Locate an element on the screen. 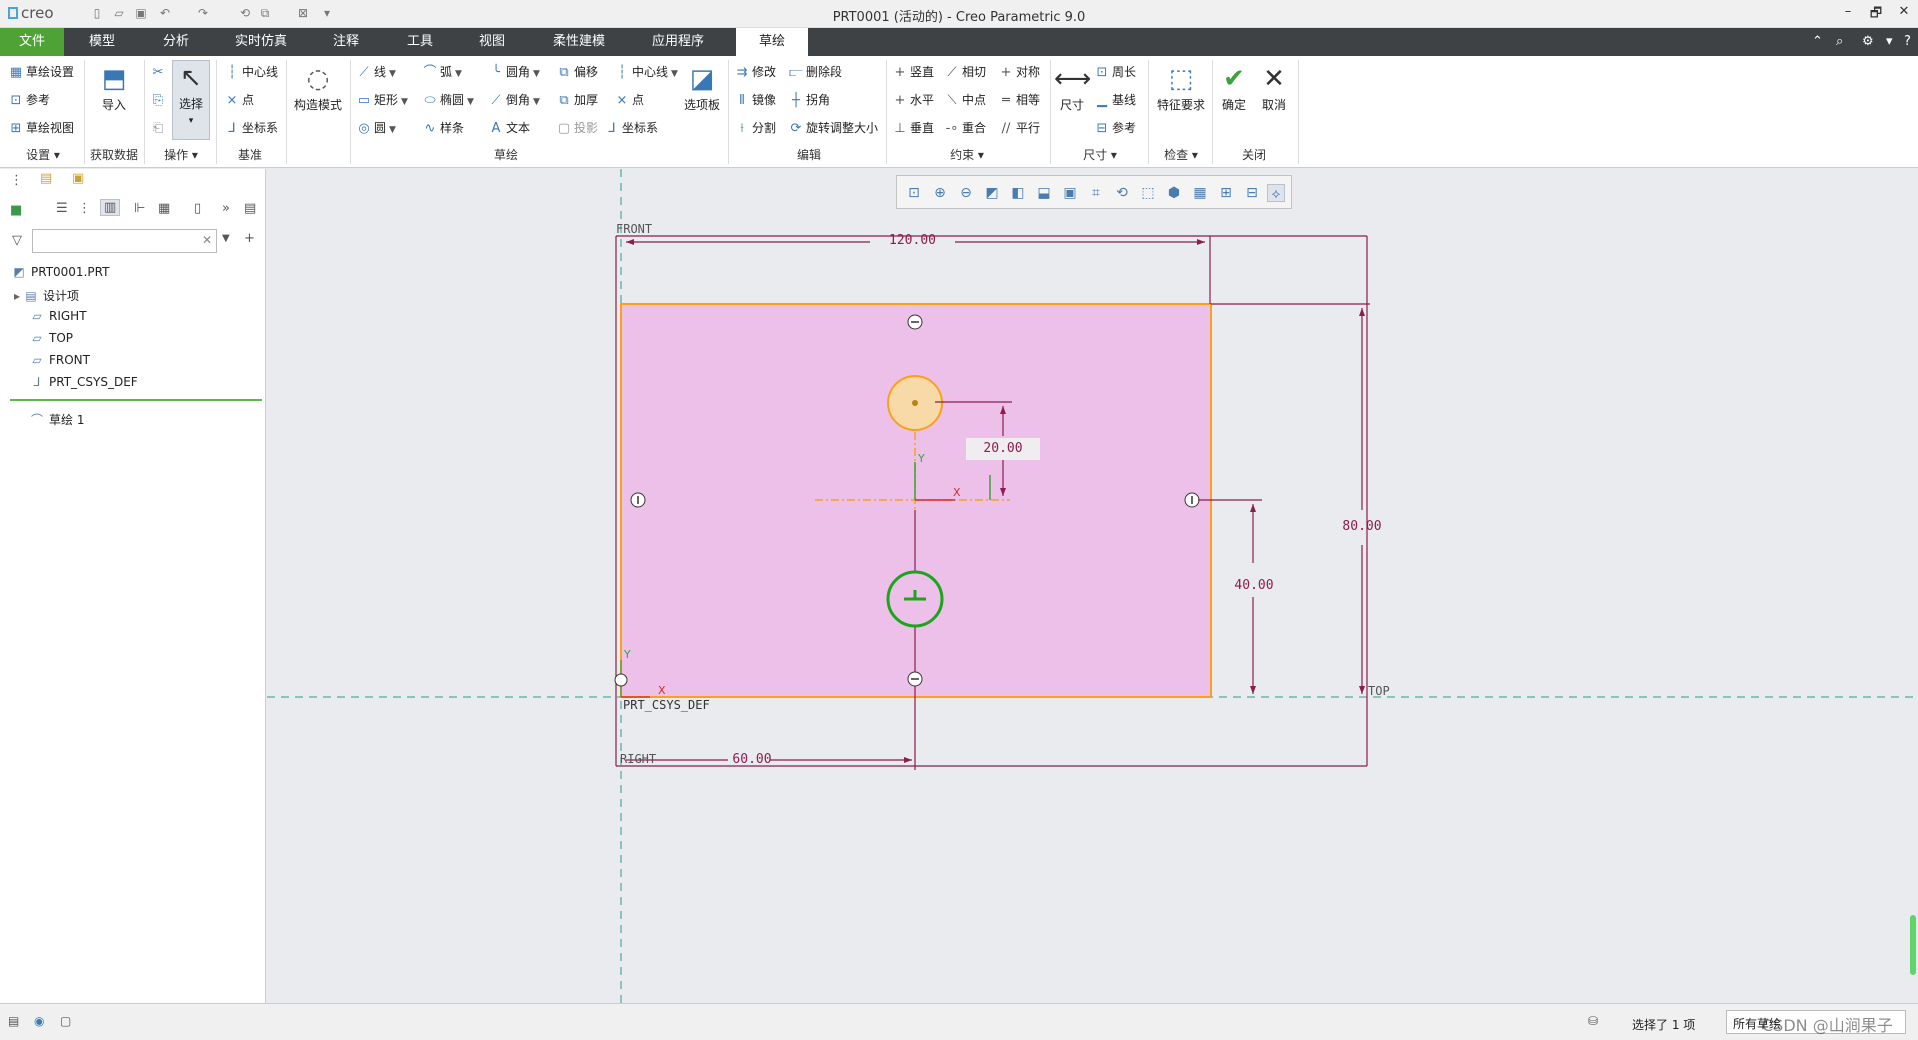 The height and width of the screenshot is (1040, 1918). feature-requirements-button: ⬚ 特征要求 is located at coordinates (1181, 87).